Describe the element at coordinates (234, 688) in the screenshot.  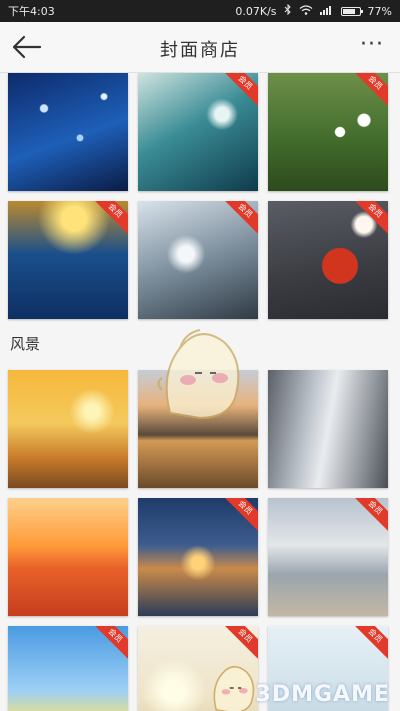
I see `mascot-small-icon` at that location.